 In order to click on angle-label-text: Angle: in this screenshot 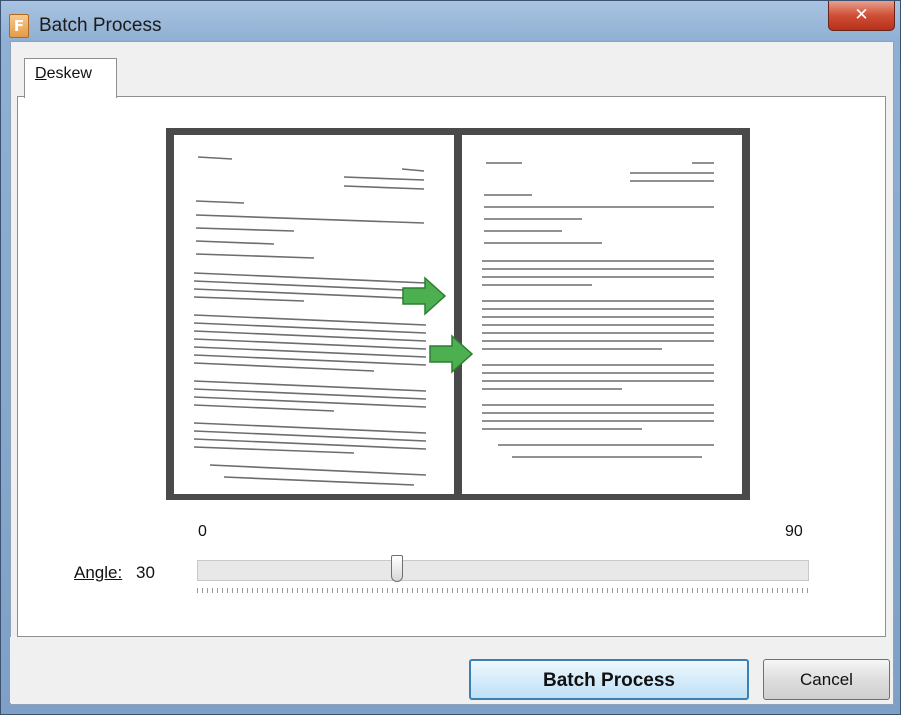, I will do `click(98, 572)`.